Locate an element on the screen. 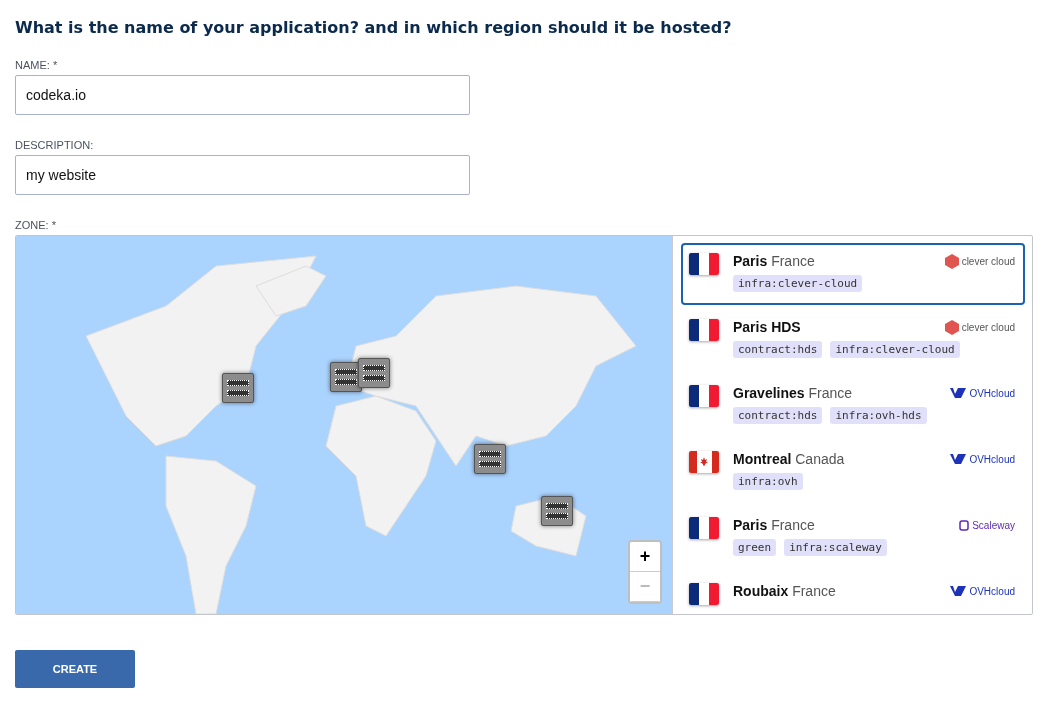 This screenshot has width=1048, height=718. zone-option: Paris HDS clever cloud contract:hds infra:clever-cloud is located at coordinates (853, 340).